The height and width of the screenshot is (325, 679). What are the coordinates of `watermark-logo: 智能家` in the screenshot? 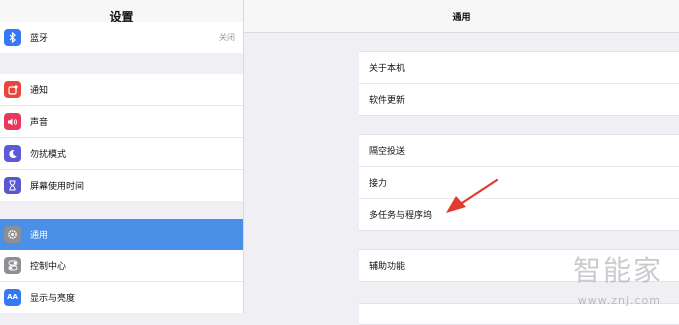 It's located at (617, 270).